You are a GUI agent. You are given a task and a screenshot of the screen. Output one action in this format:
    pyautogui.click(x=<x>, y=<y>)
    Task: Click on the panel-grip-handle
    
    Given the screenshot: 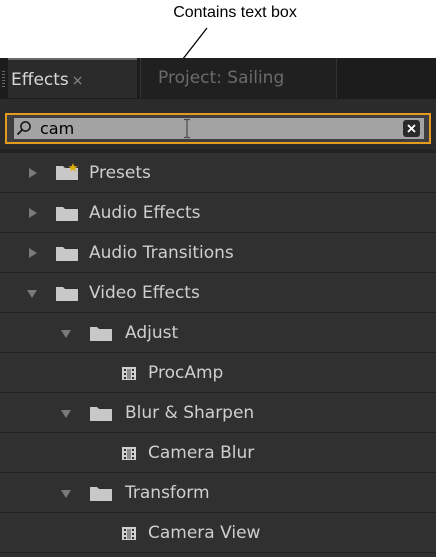 What is the action you would take?
    pyautogui.click(x=3, y=80)
    